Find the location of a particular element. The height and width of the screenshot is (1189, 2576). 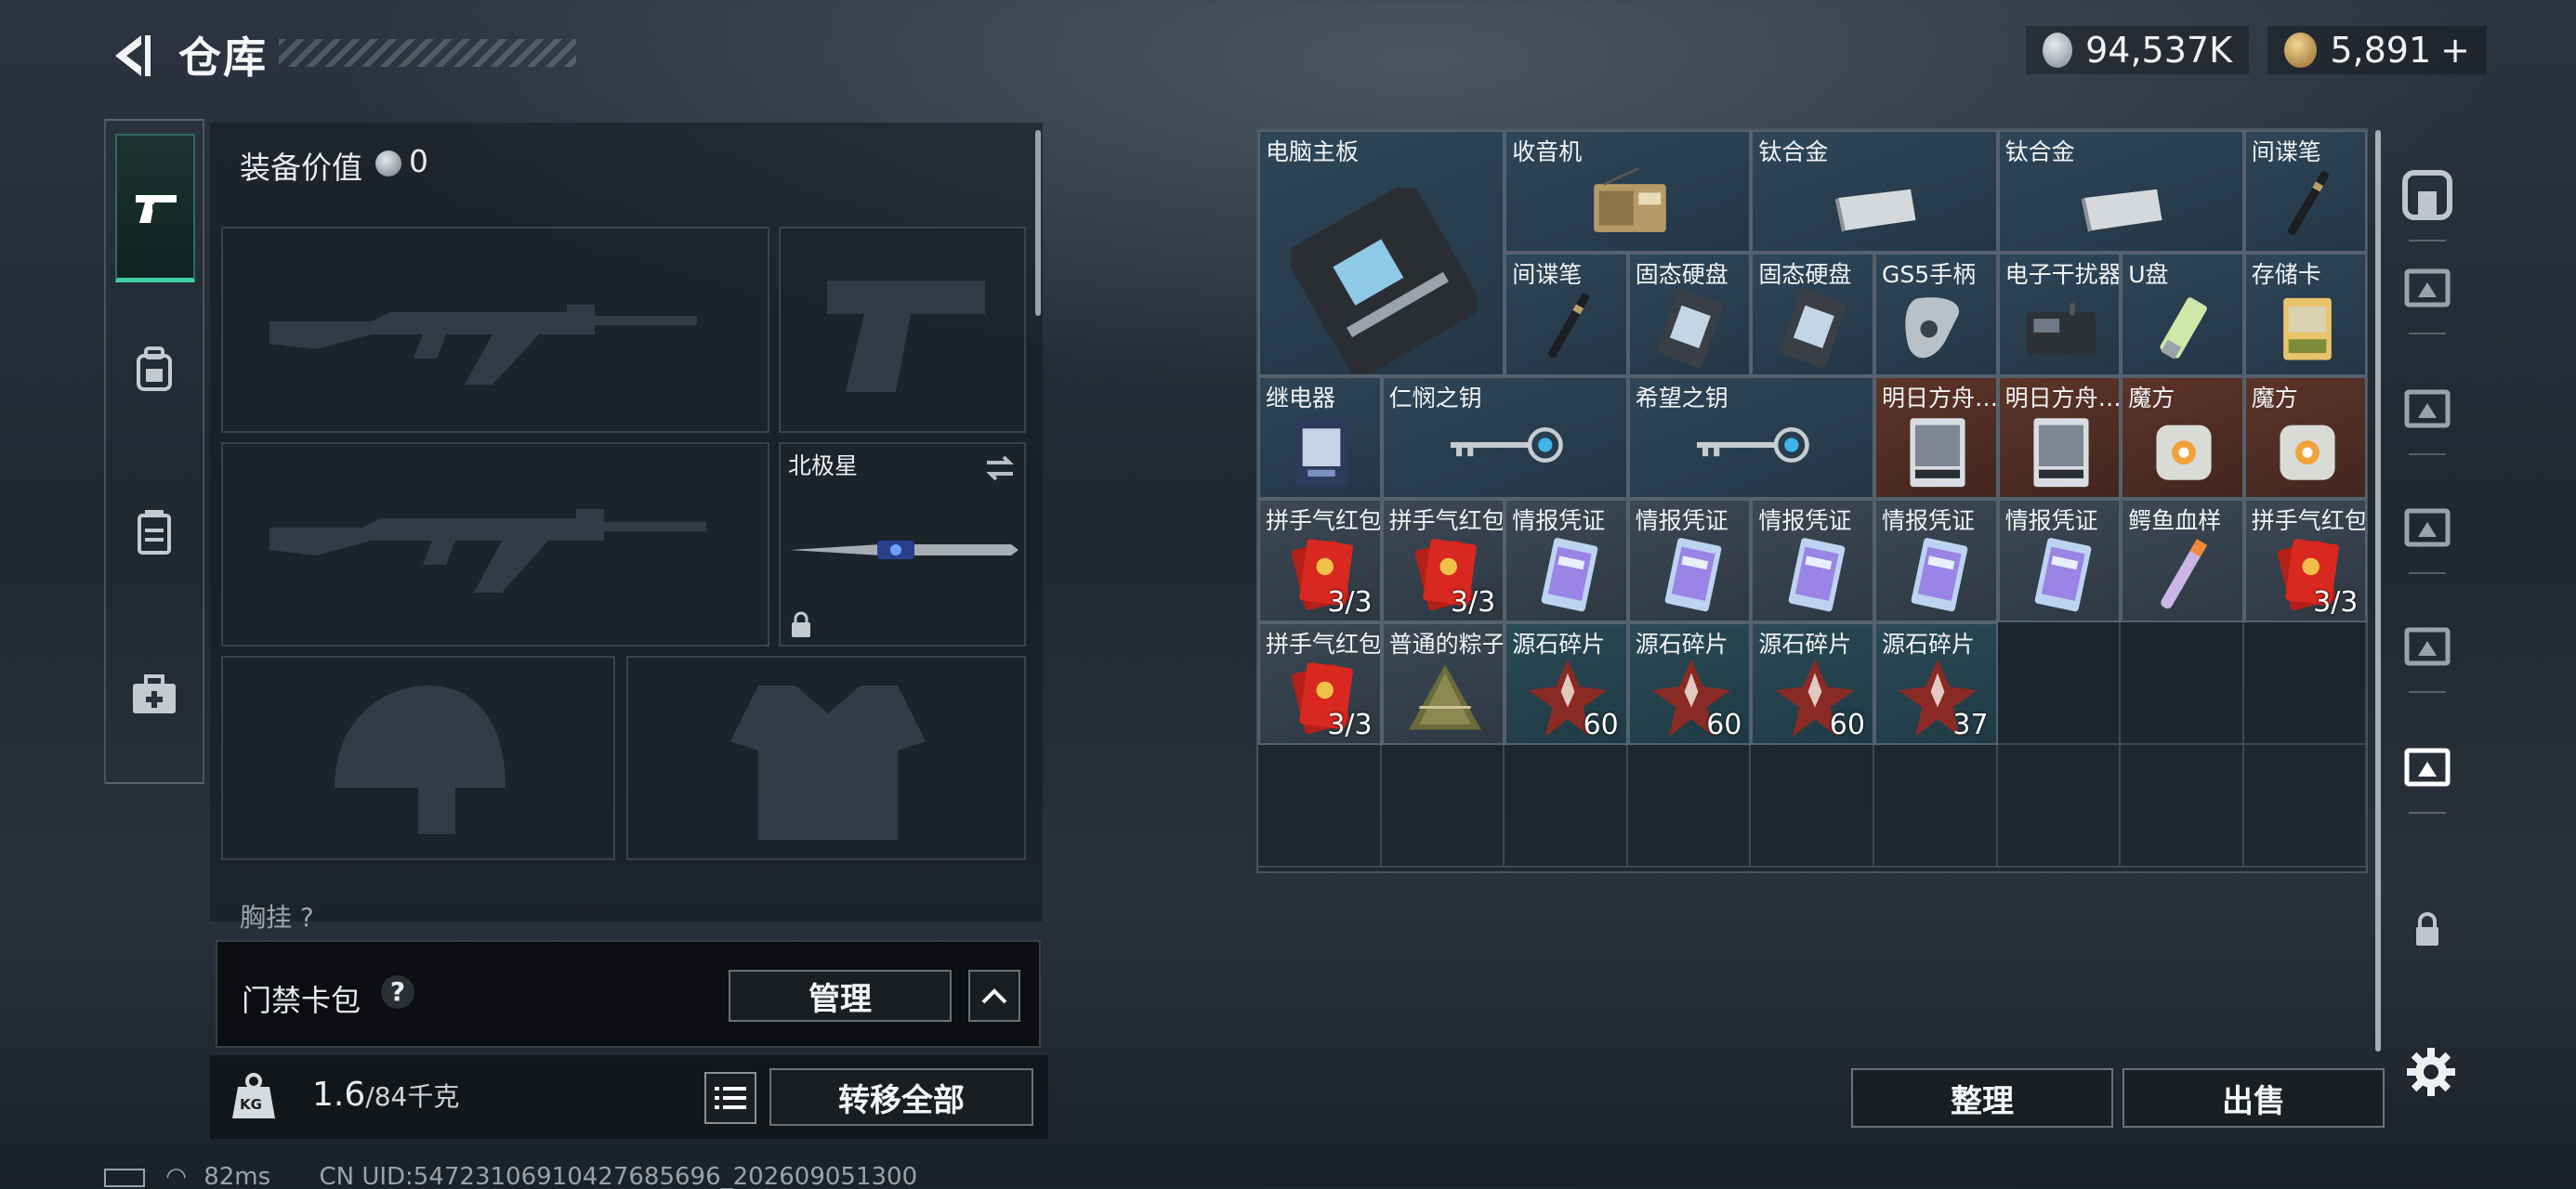

arknights-card-icon is located at coordinates (1937, 452).